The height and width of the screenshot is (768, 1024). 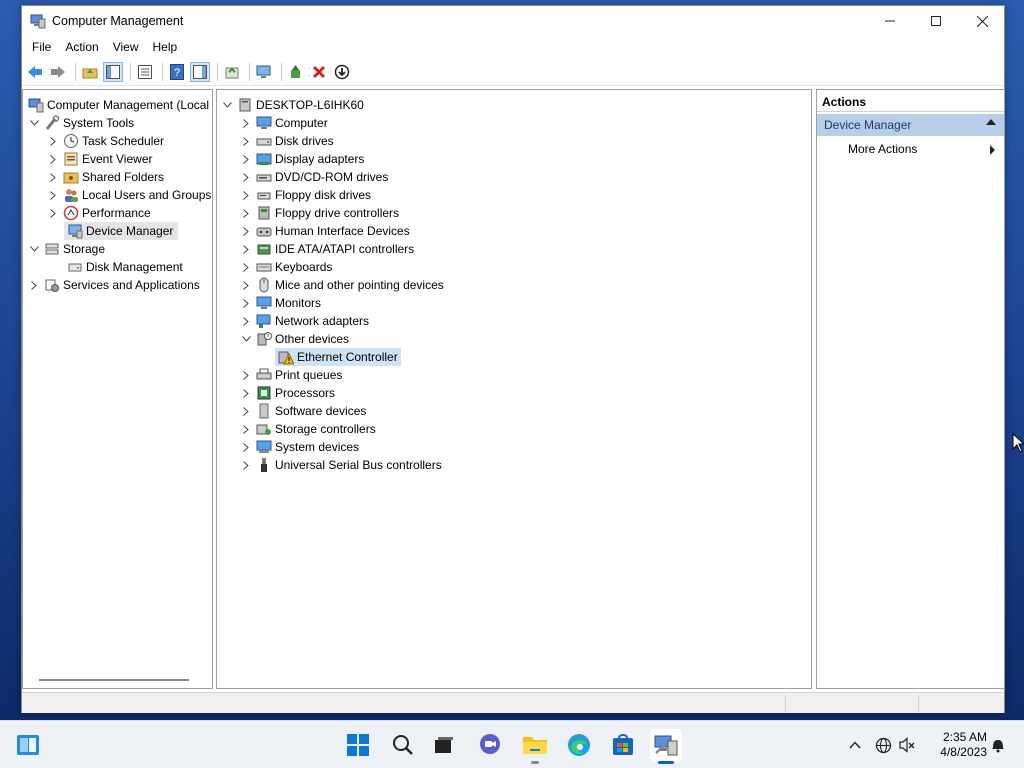 What do you see at coordinates (855, 745) in the screenshot?
I see `chevron-up-icon` at bounding box center [855, 745].